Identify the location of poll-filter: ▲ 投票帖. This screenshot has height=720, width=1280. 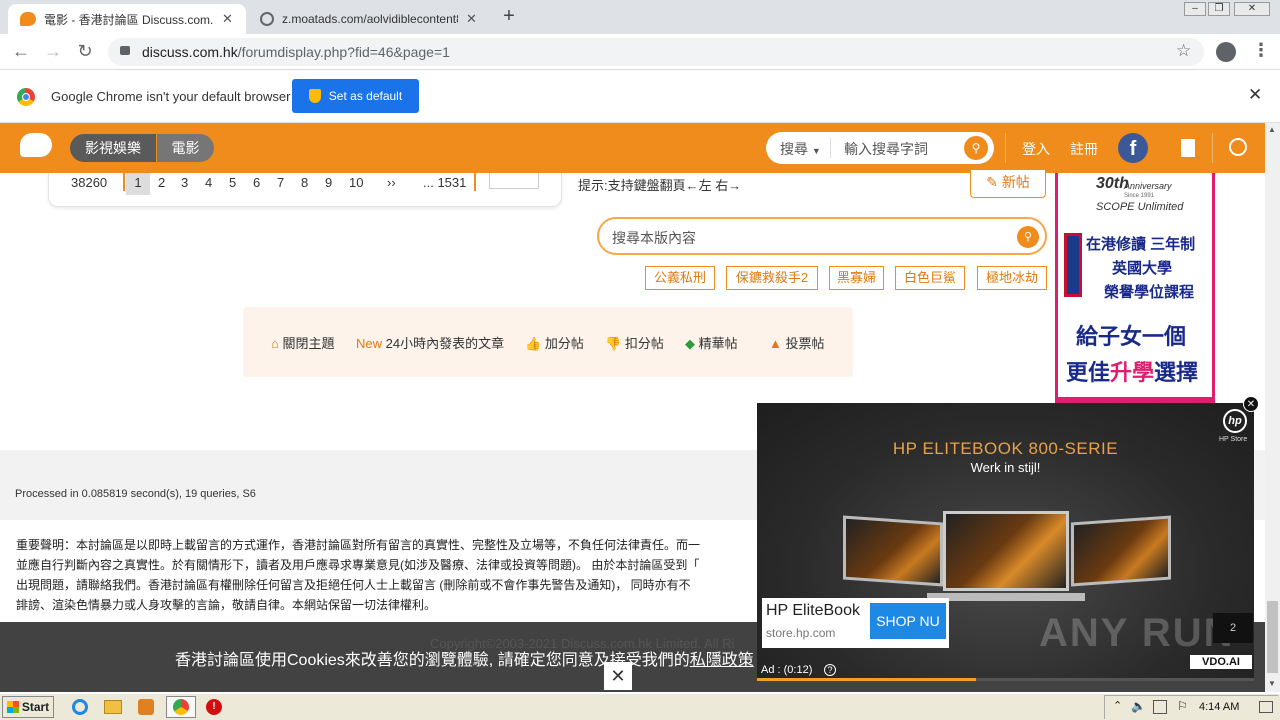
(797, 342).